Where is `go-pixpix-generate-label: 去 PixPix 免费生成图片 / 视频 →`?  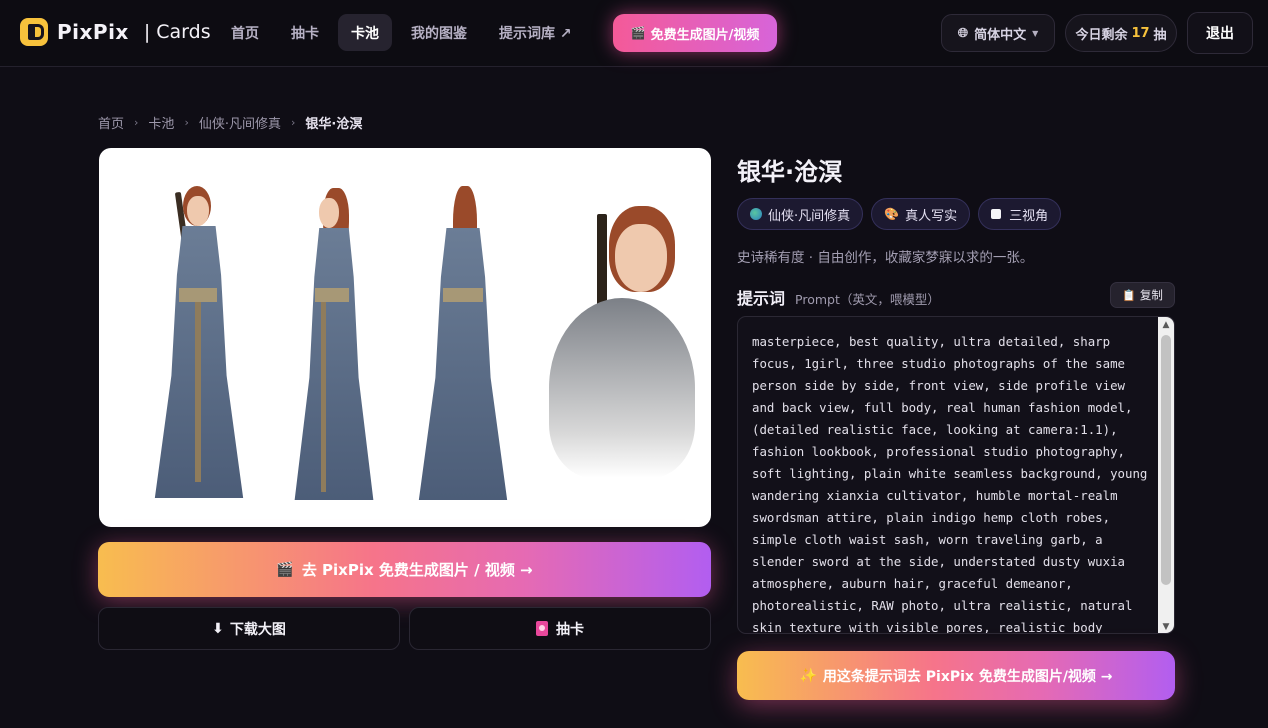
go-pixpix-generate-label: 去 PixPix 免费生成图片 / 视频 → is located at coordinates (417, 570).